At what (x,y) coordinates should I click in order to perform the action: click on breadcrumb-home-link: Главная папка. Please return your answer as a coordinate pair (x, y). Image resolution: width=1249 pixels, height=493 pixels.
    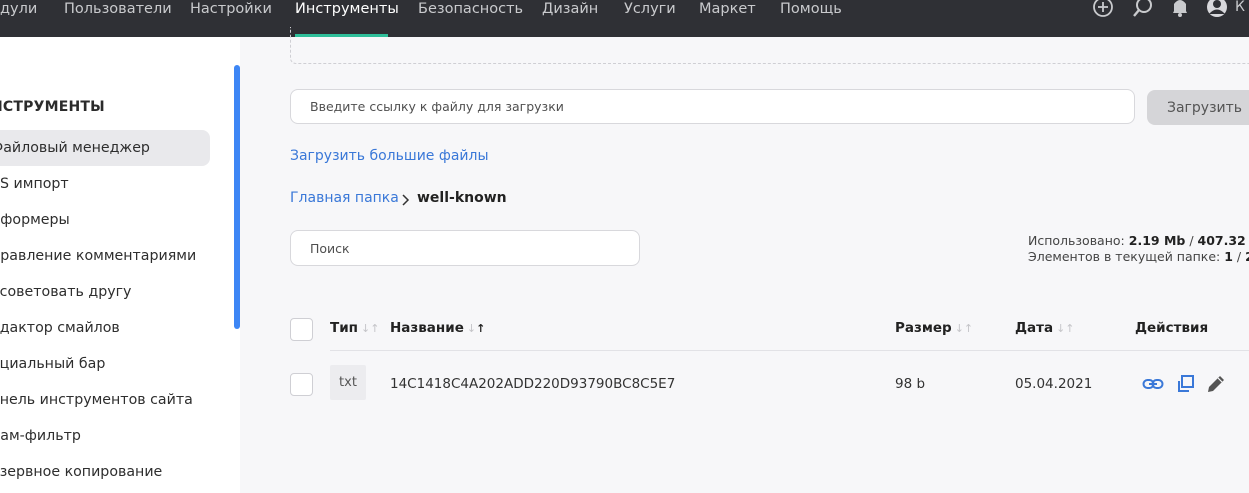
    Looking at the image, I should click on (344, 198).